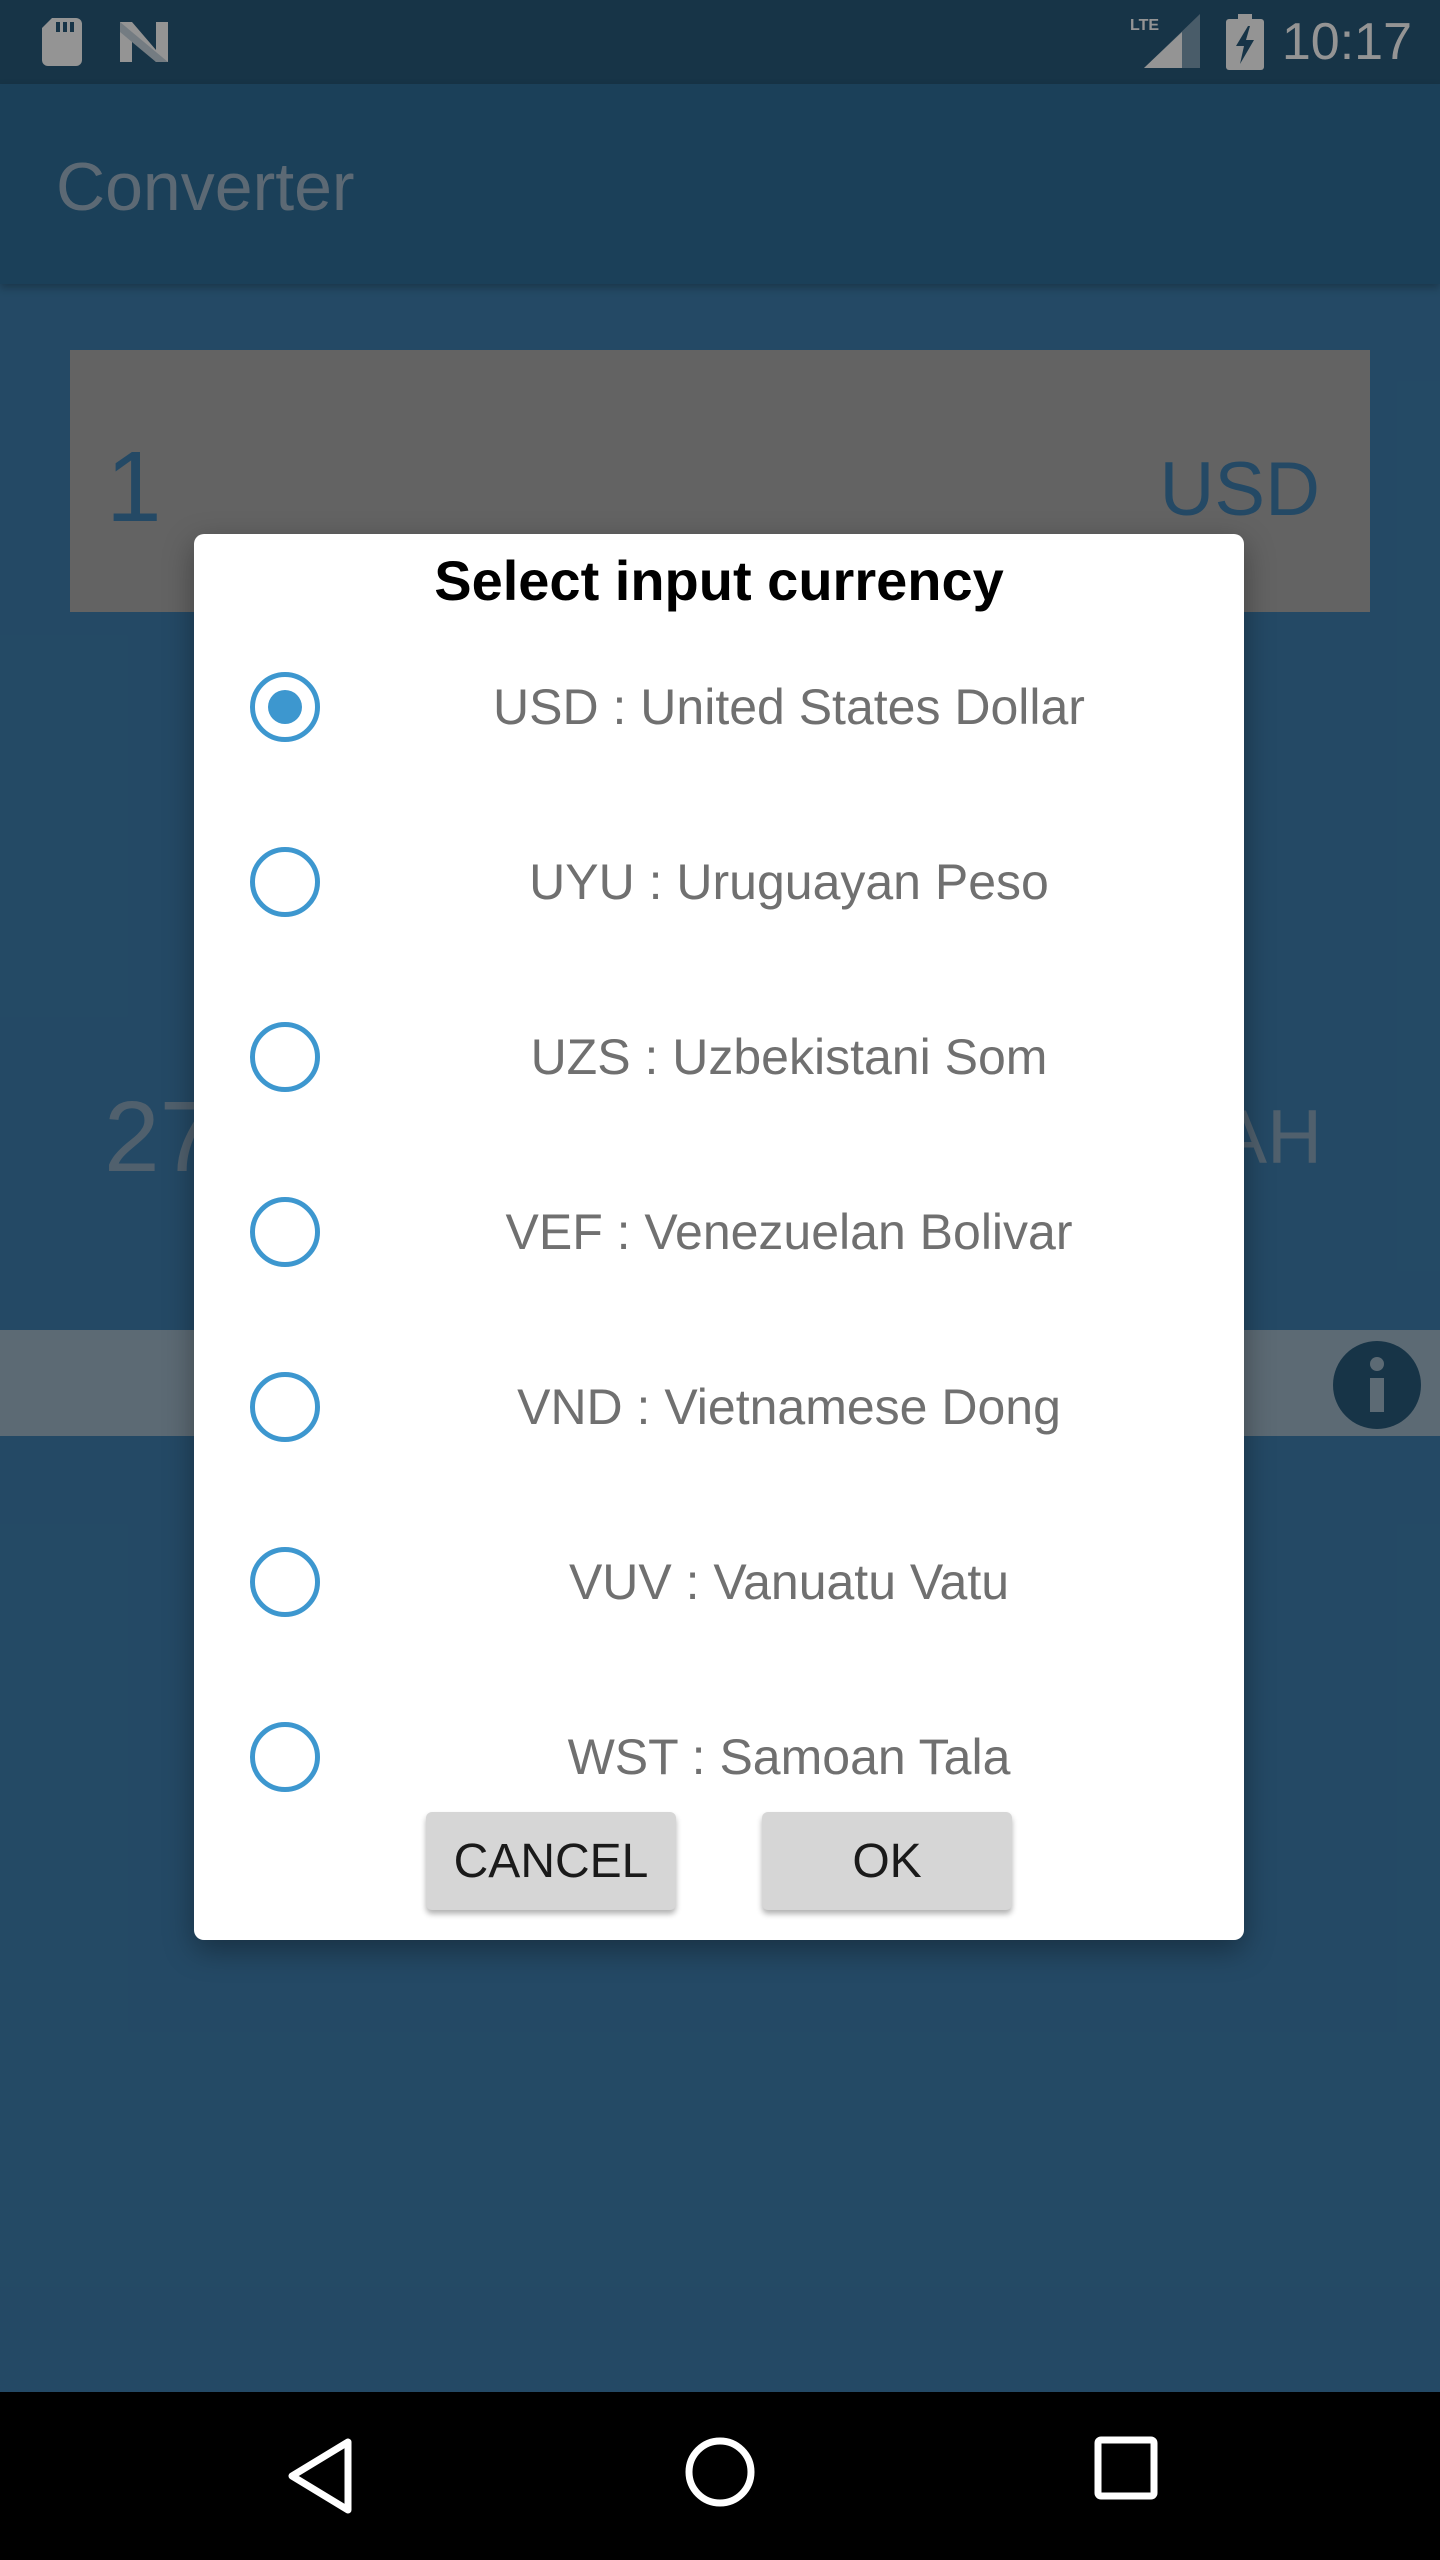  I want to click on option-label: VND : Vietnamese Dong, so click(789, 1407).